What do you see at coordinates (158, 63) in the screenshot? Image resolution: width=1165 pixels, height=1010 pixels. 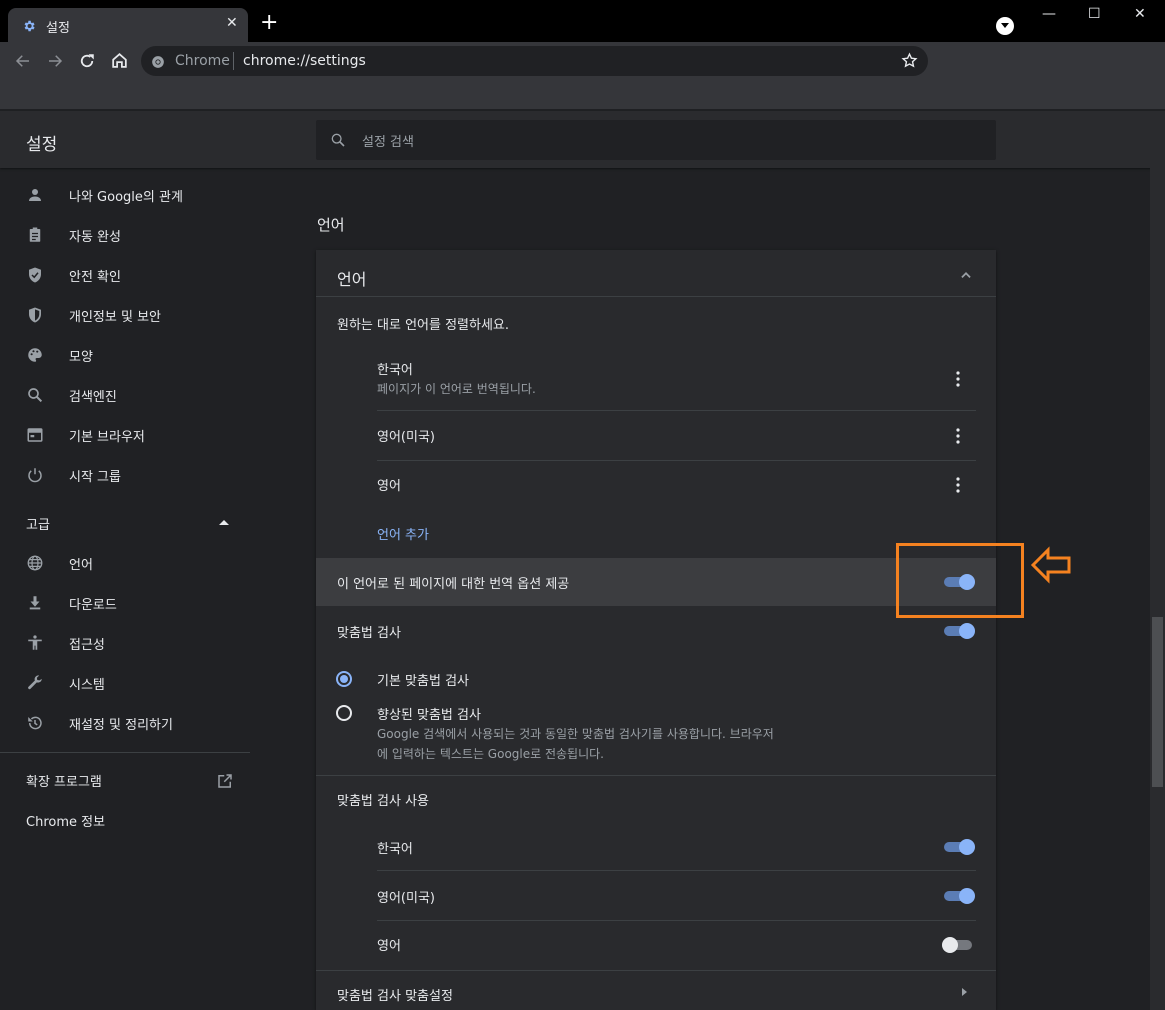 I see `chrome-logo-icon` at bounding box center [158, 63].